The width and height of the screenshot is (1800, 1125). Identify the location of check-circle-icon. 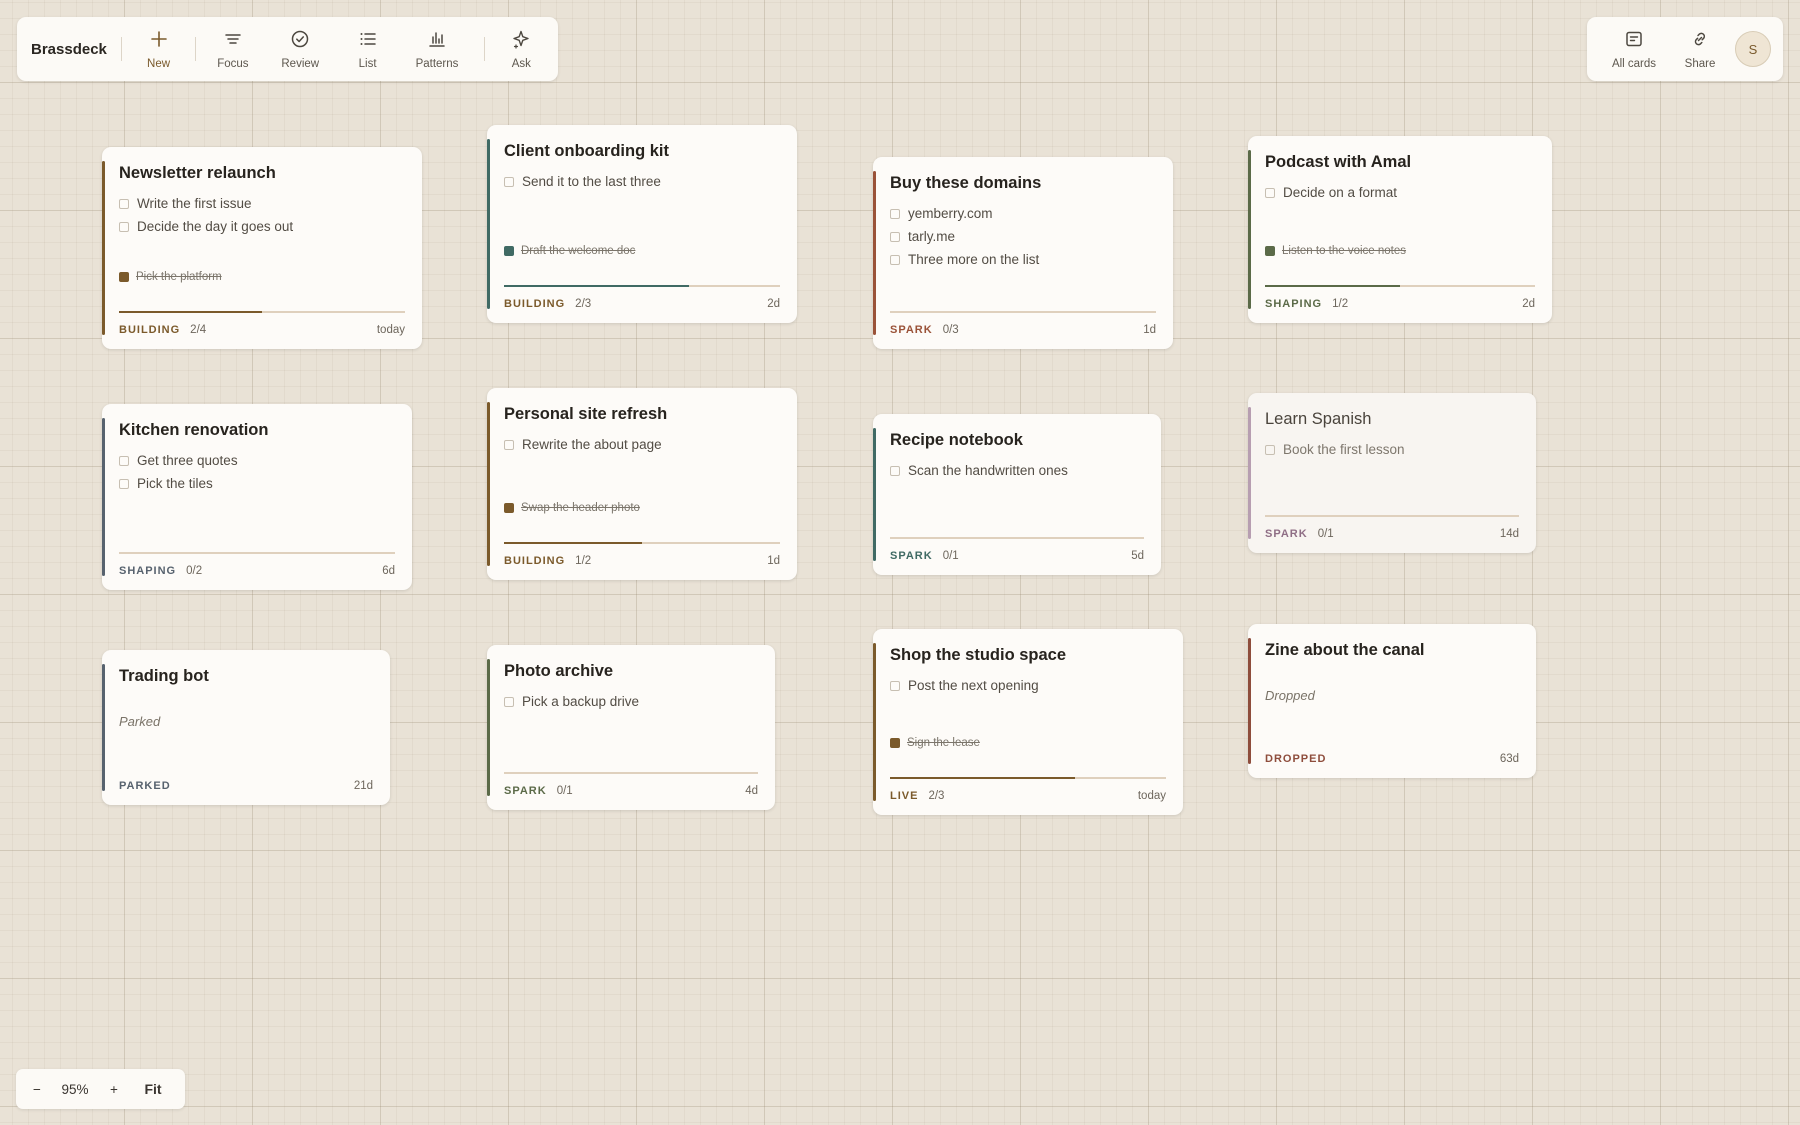
(300, 41).